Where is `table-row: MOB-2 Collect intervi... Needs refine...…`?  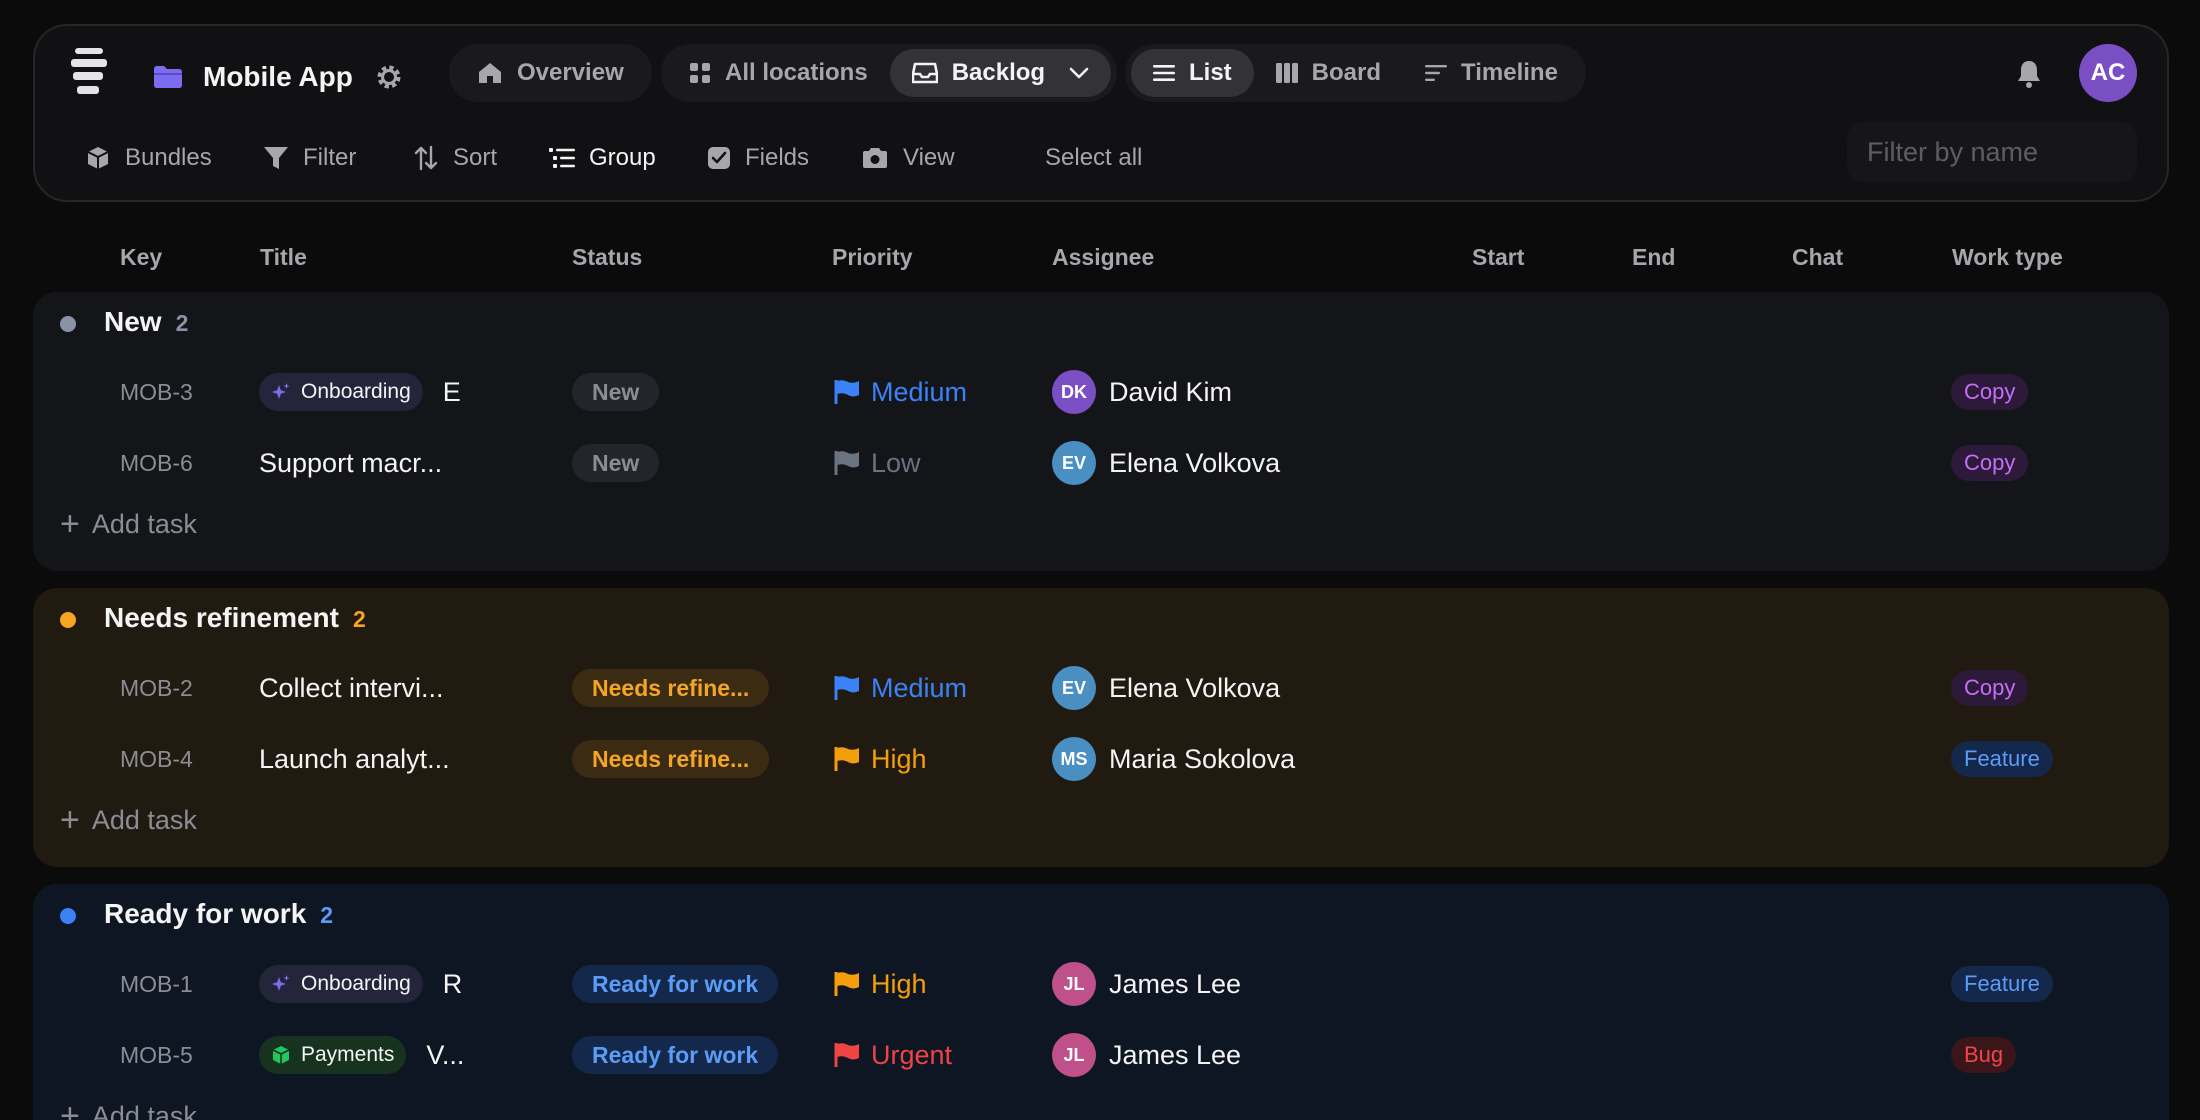 table-row: MOB-2 Collect intervi... Needs refine...… is located at coordinates (1101, 688).